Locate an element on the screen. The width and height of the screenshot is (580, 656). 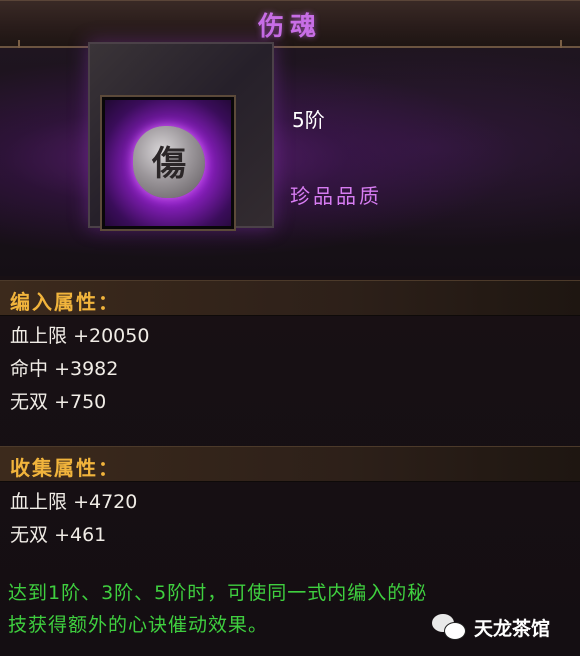
stat-row: 无双 +461 is located at coordinates (58, 533).